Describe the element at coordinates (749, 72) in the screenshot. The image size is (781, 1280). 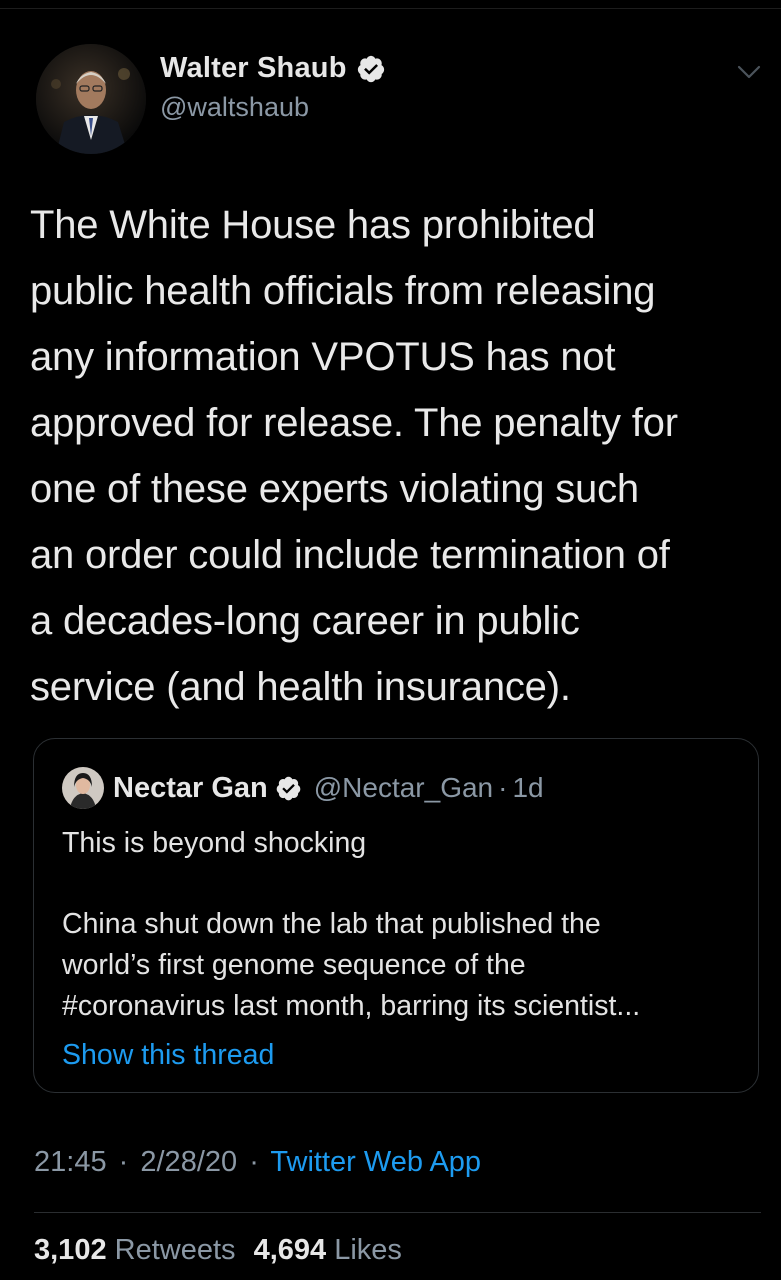
I see `chevron-down-icon` at that location.